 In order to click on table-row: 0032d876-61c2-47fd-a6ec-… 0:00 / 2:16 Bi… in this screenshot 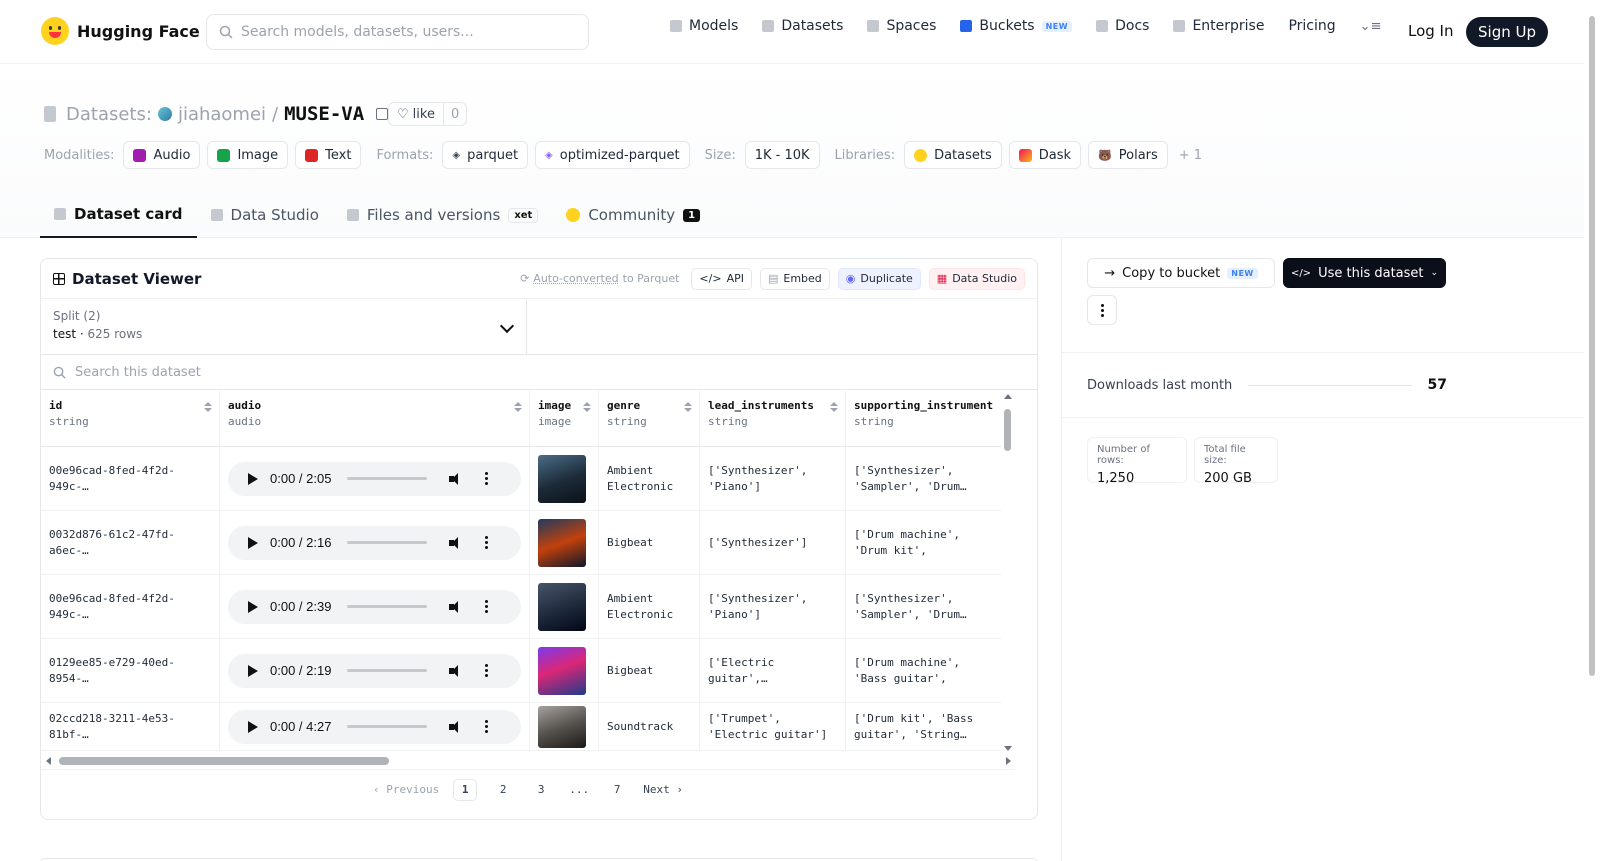, I will do `click(521, 543)`.